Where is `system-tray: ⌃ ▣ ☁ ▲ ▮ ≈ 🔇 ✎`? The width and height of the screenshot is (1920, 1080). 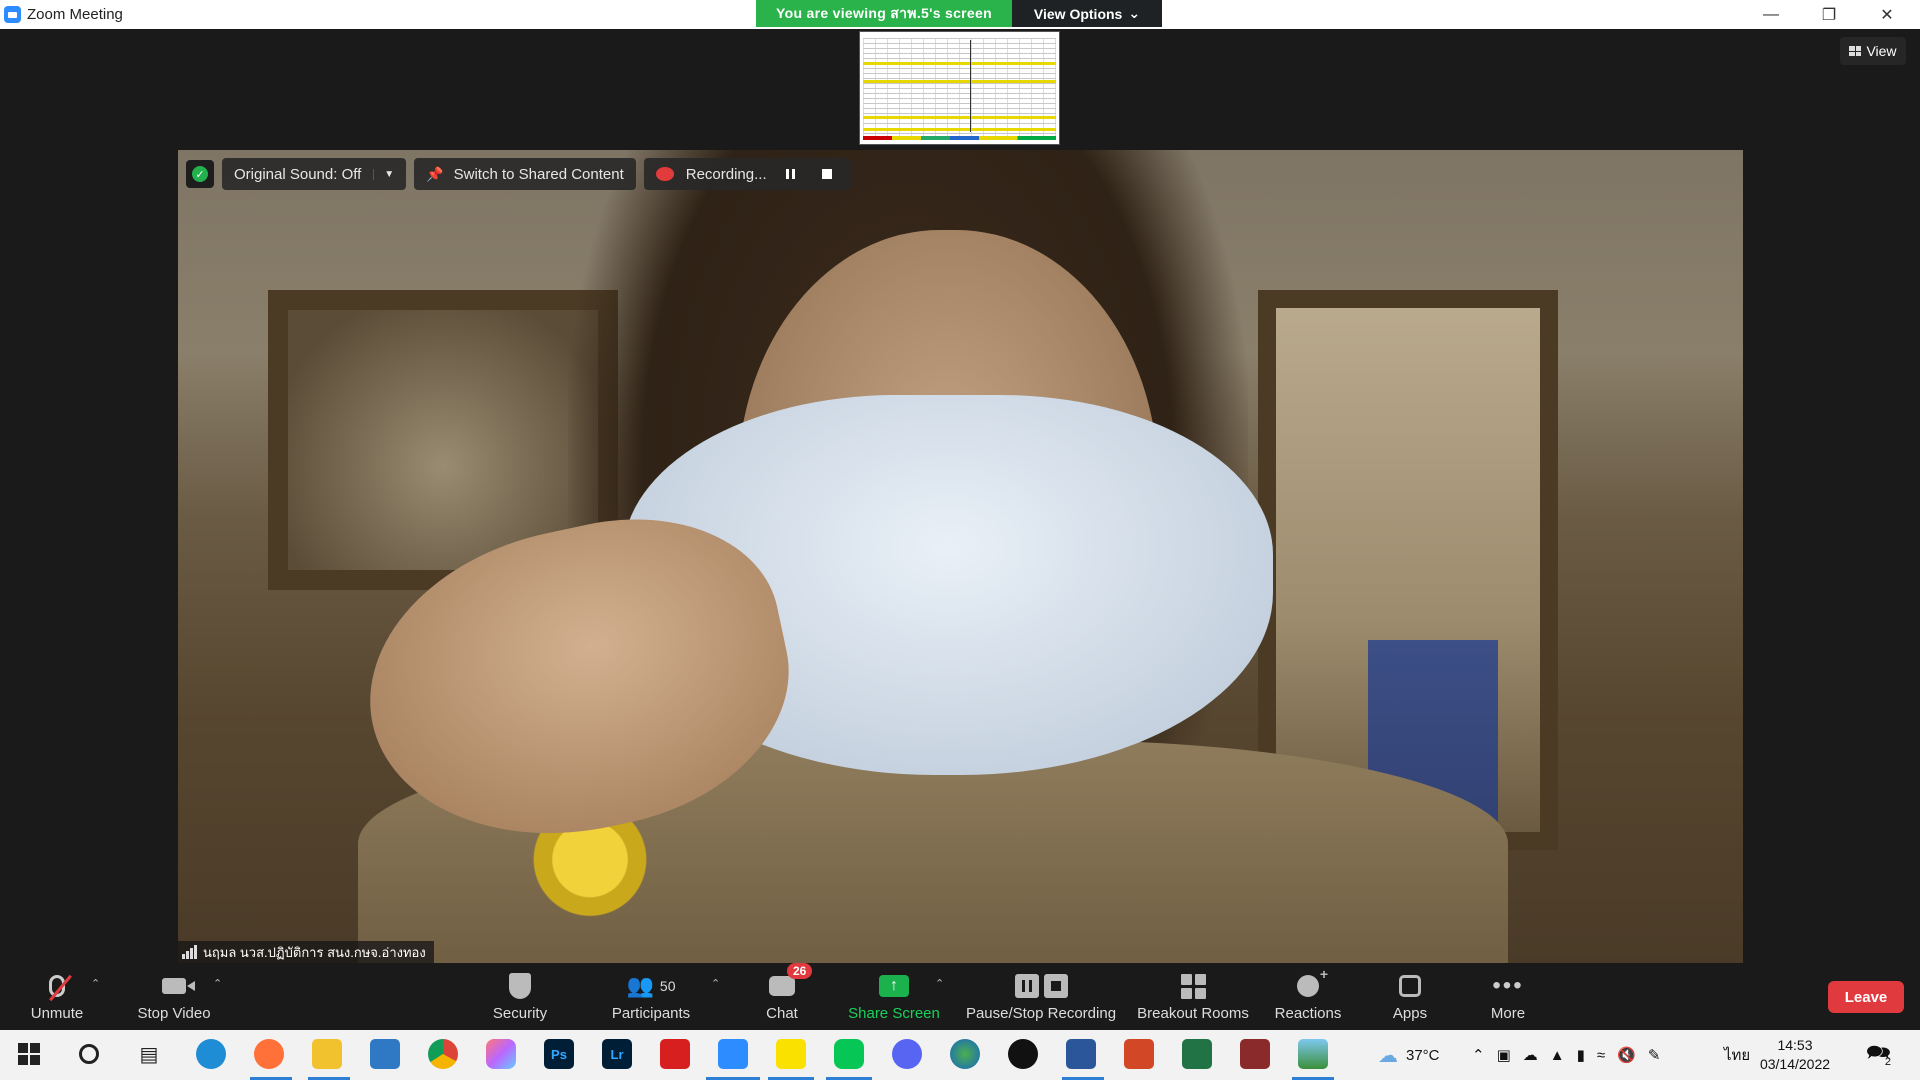 system-tray: ⌃ ▣ ☁ ▲ ▮ ≈ 🔇 ✎ is located at coordinates (1566, 1055).